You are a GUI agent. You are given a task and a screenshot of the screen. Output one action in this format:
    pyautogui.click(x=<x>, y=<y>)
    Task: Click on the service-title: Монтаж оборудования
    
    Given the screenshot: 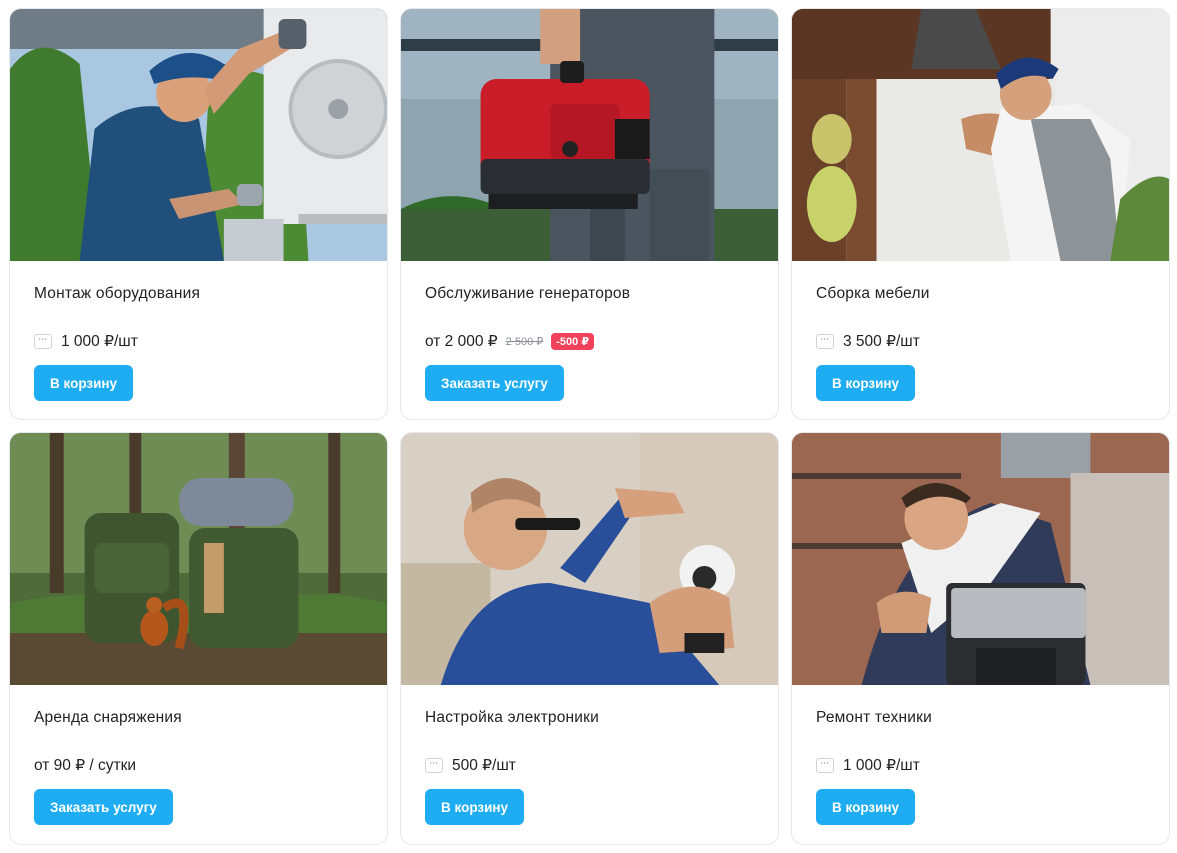 What is the action you would take?
    pyautogui.click(x=117, y=294)
    